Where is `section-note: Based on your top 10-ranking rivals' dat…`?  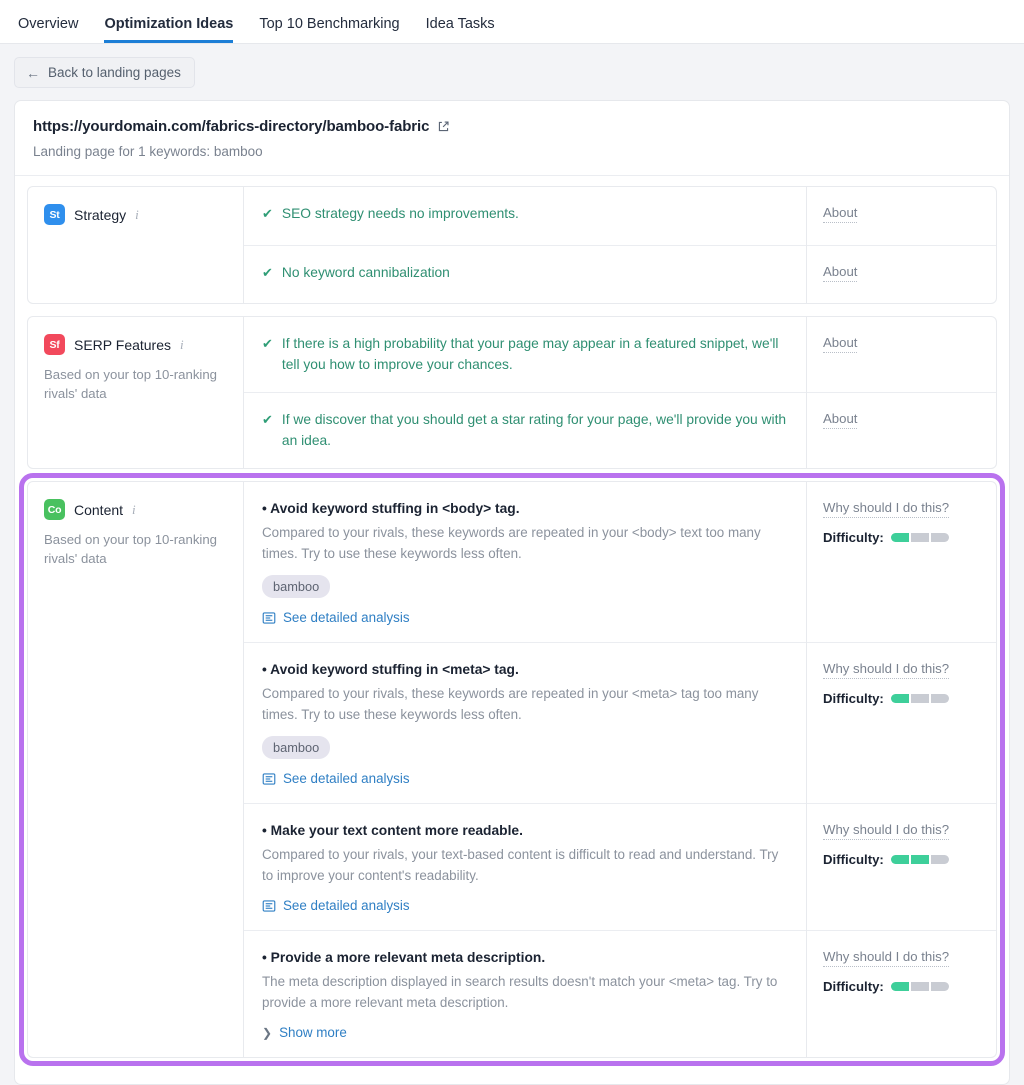
section-note: Based on your top 10-ranking rivals' dat… is located at coordinates (131, 549).